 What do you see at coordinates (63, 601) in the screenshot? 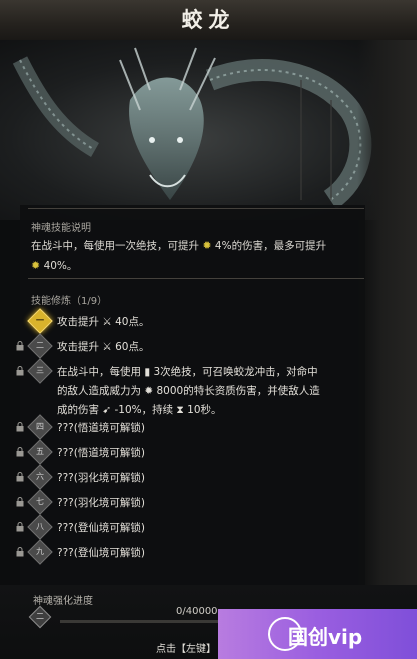
I see `progress-label: 神魂强化进度` at bounding box center [63, 601].